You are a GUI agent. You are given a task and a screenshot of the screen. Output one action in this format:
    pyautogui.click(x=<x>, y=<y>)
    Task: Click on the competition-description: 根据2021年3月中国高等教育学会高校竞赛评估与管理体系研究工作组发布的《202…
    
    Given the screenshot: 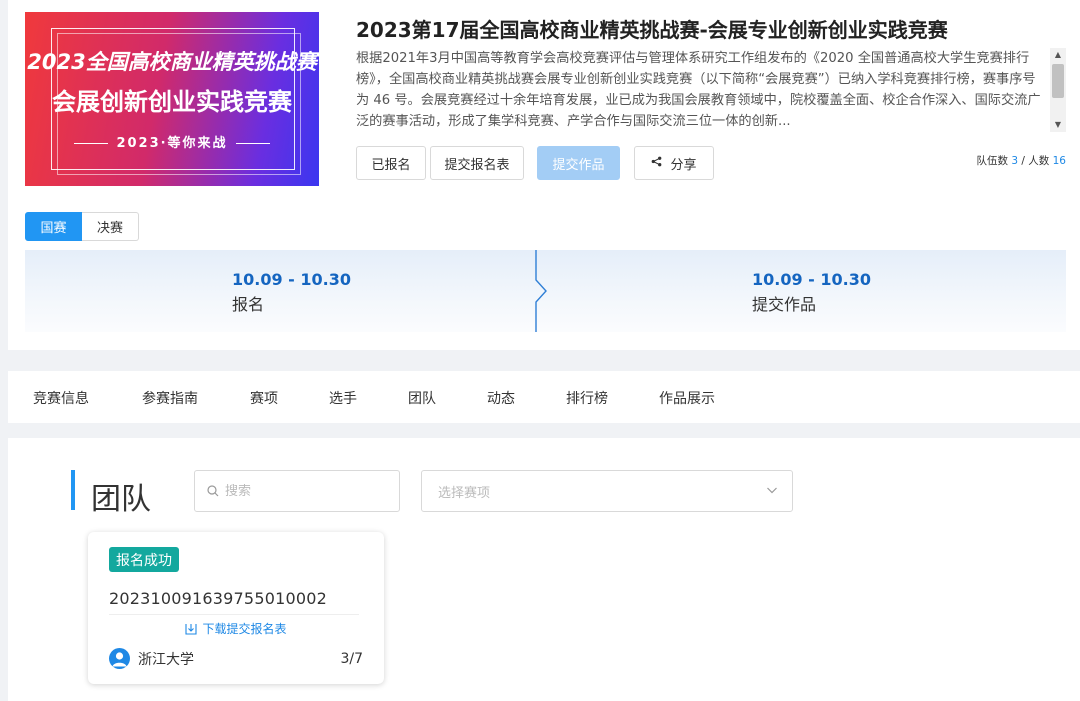 What is the action you would take?
    pyautogui.click(x=698, y=90)
    